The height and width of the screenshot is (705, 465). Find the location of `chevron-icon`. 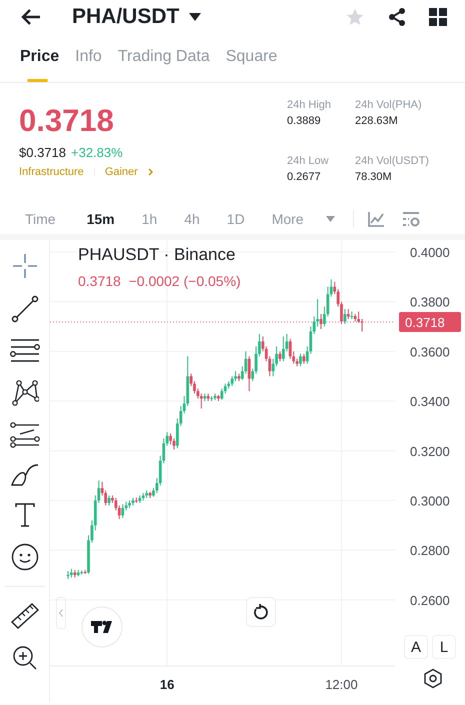

chevron-icon is located at coordinates (150, 172).